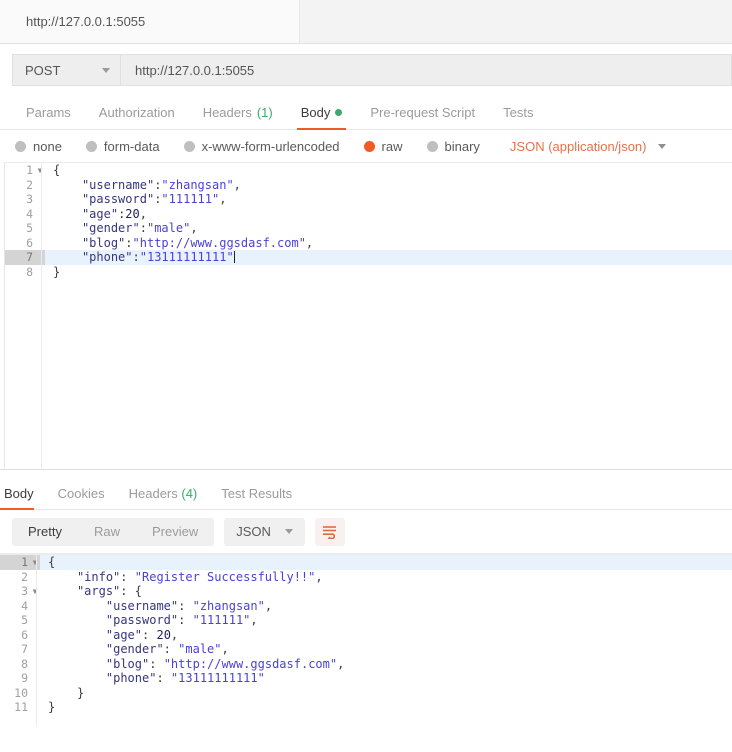  Describe the element at coordinates (48, 117) in the screenshot. I see `tab-params: Params` at that location.